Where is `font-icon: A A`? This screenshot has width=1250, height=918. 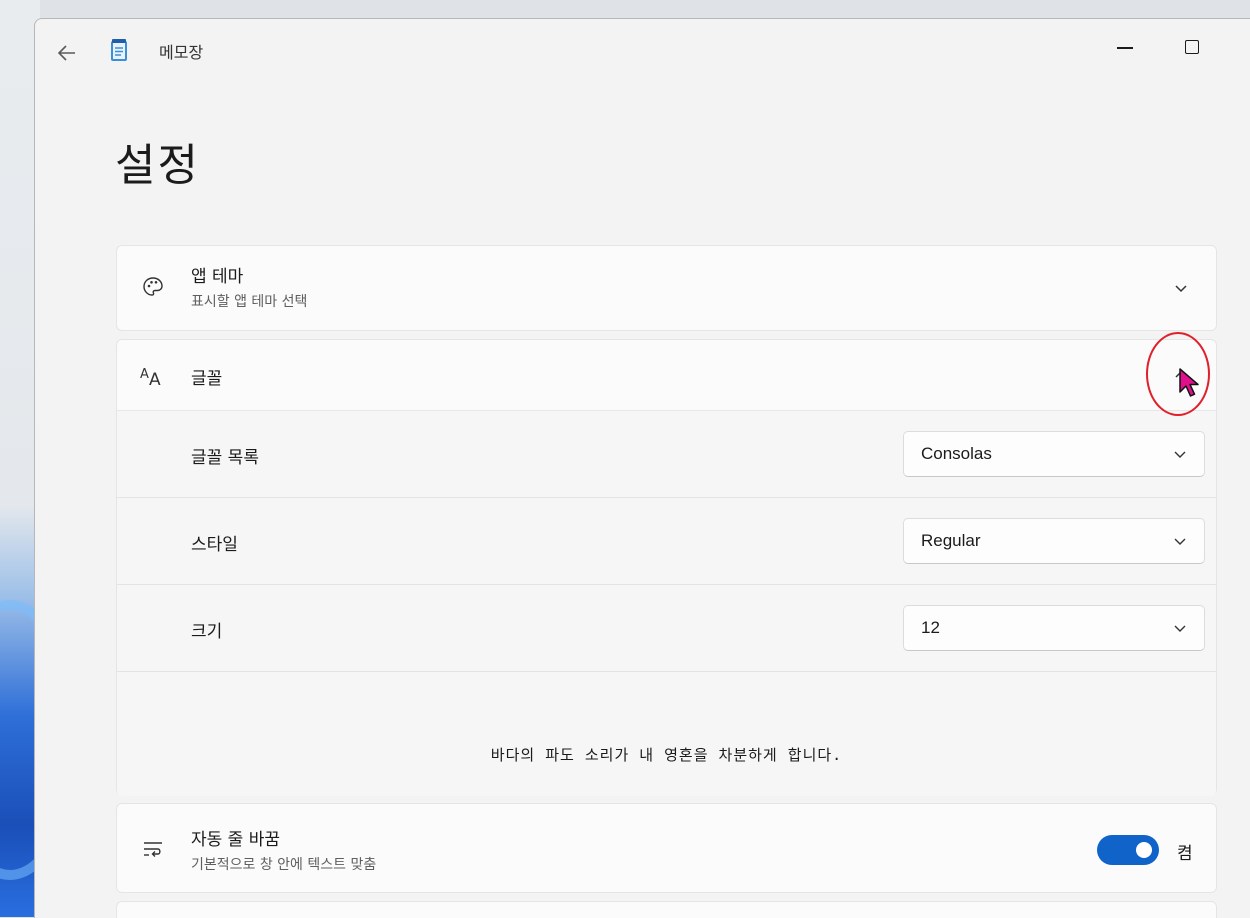 font-icon: A A is located at coordinates (153, 376).